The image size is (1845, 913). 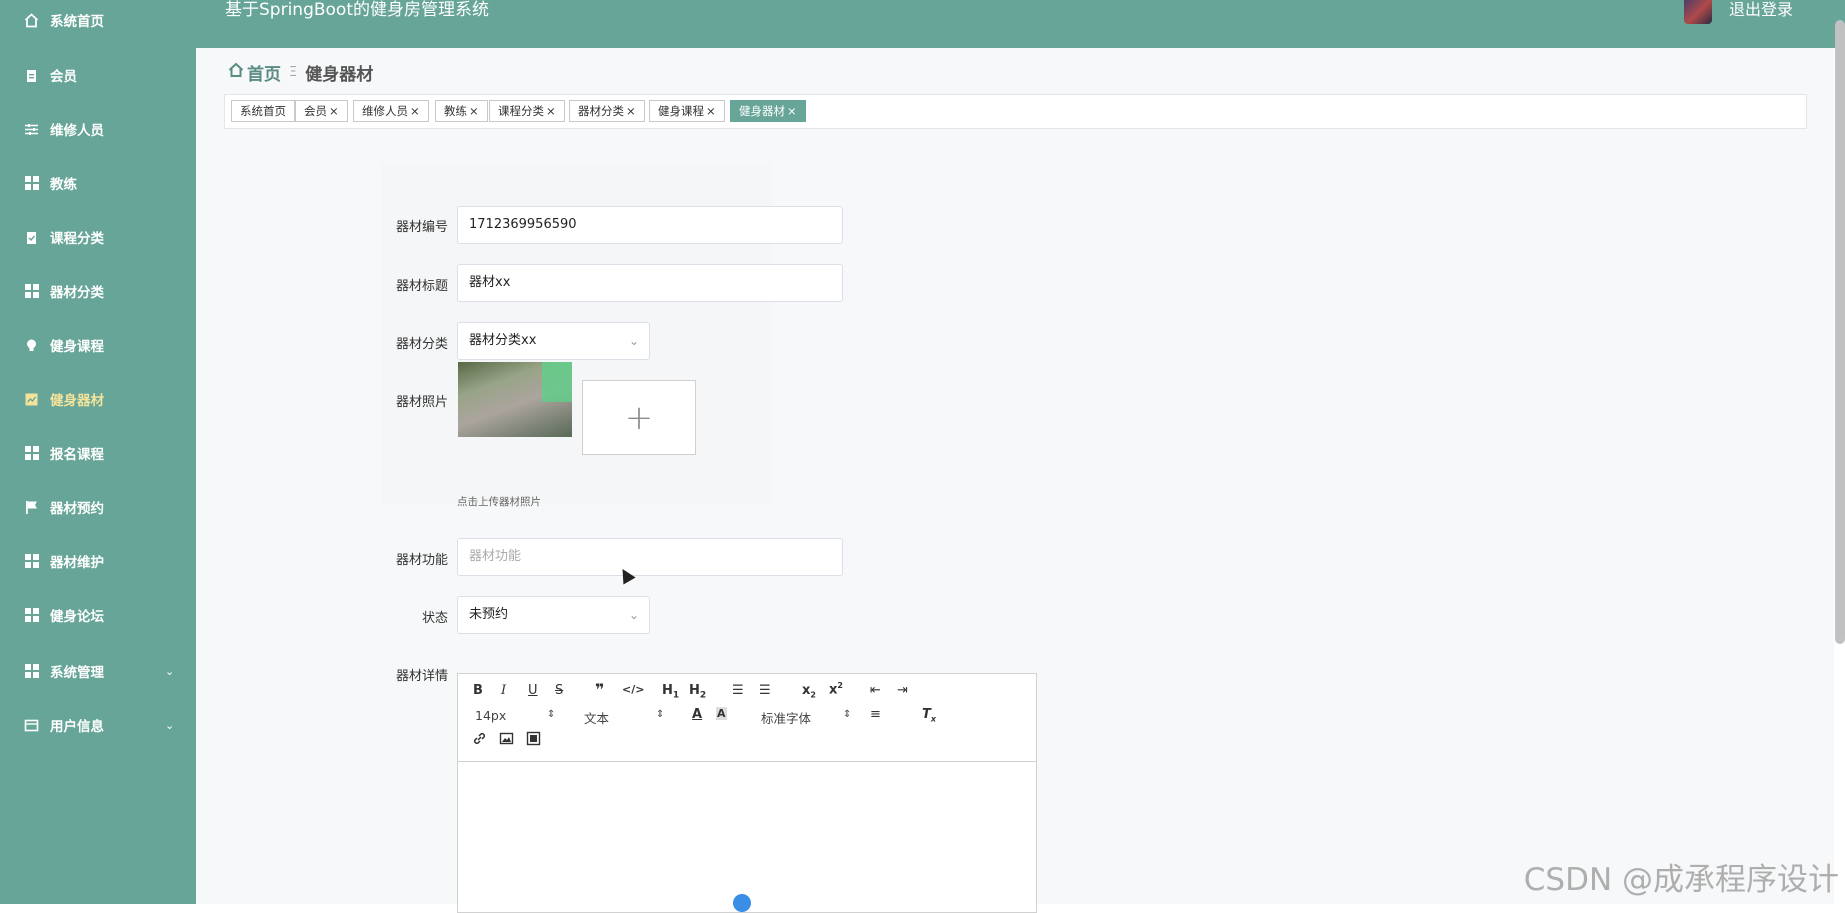 What do you see at coordinates (421, 286) in the screenshot?
I see `equipment-title-label: 器材标题` at bounding box center [421, 286].